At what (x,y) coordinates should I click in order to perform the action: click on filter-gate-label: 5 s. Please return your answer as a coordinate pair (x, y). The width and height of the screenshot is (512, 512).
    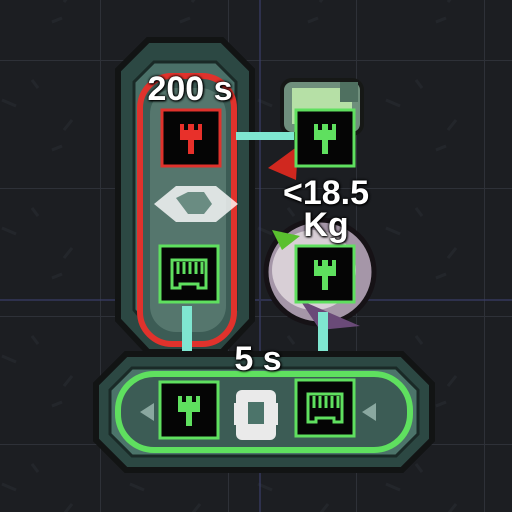
    Looking at the image, I should click on (258, 359).